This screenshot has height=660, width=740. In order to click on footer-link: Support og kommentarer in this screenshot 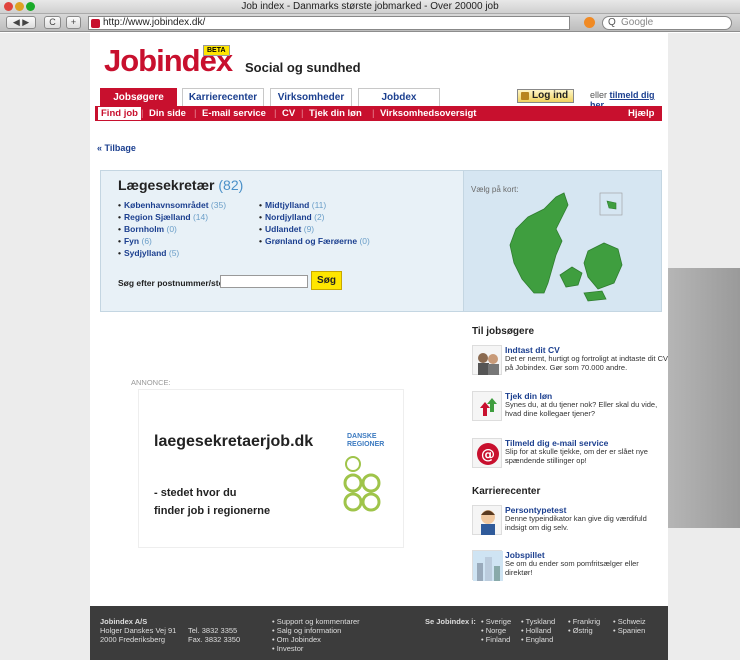, I will do `click(316, 621)`.